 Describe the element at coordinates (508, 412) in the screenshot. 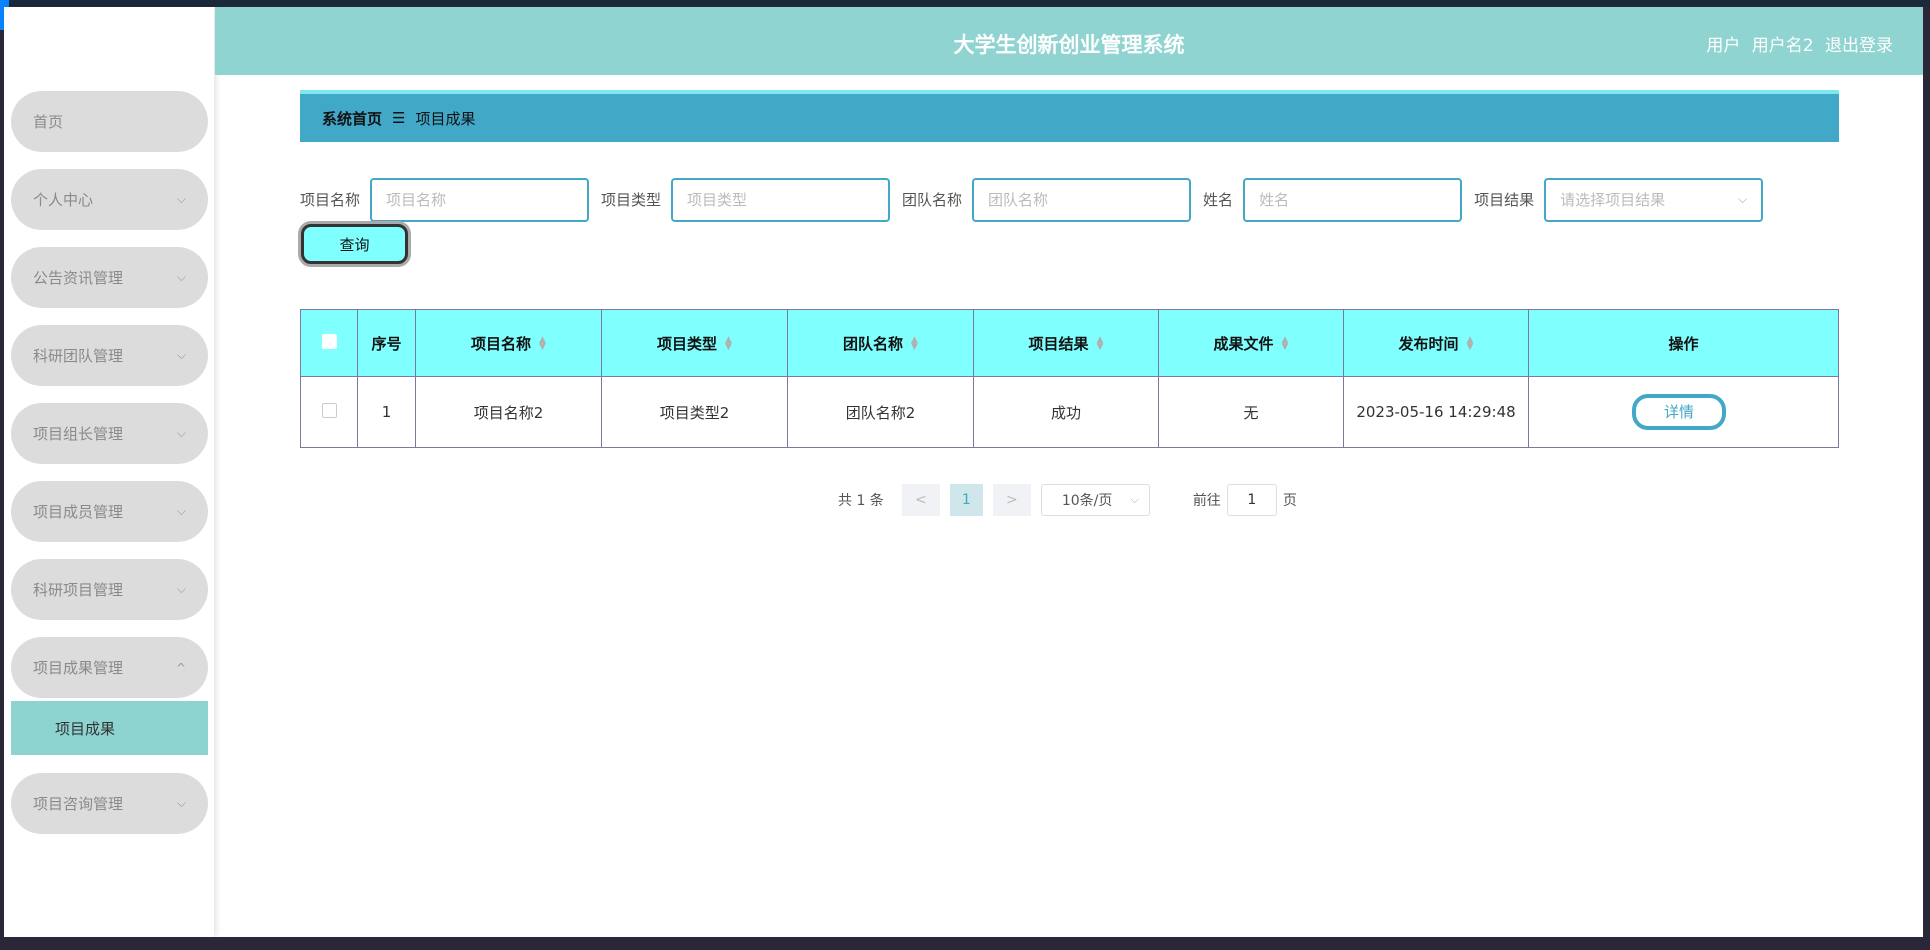

I see `cell-project-name: 项目名称2` at that location.